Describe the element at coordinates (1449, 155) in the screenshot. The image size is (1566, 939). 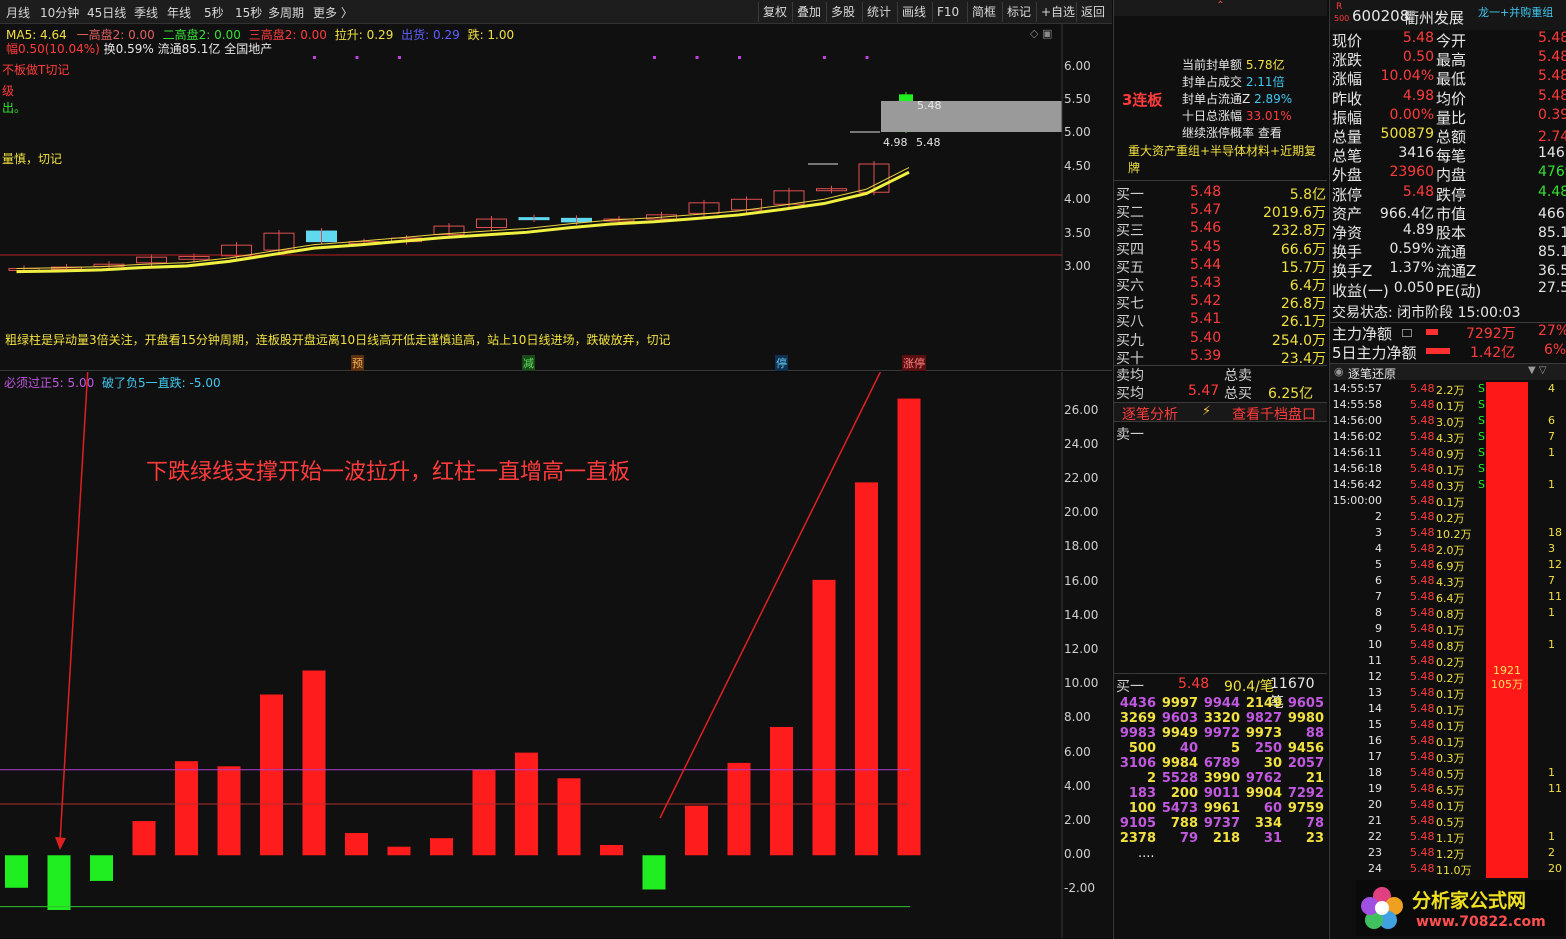
I see `quote-row: 总笔 3416每笔 146.6` at that location.